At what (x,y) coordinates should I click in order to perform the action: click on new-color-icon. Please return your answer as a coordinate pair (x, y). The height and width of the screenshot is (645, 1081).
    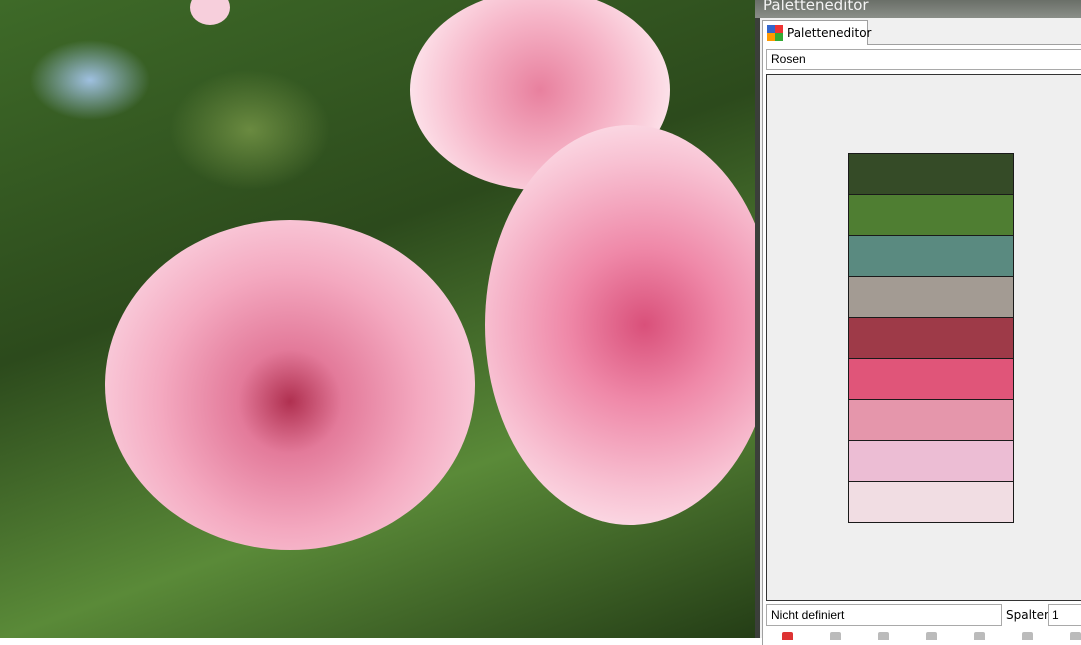
    Looking at the image, I should click on (787, 636).